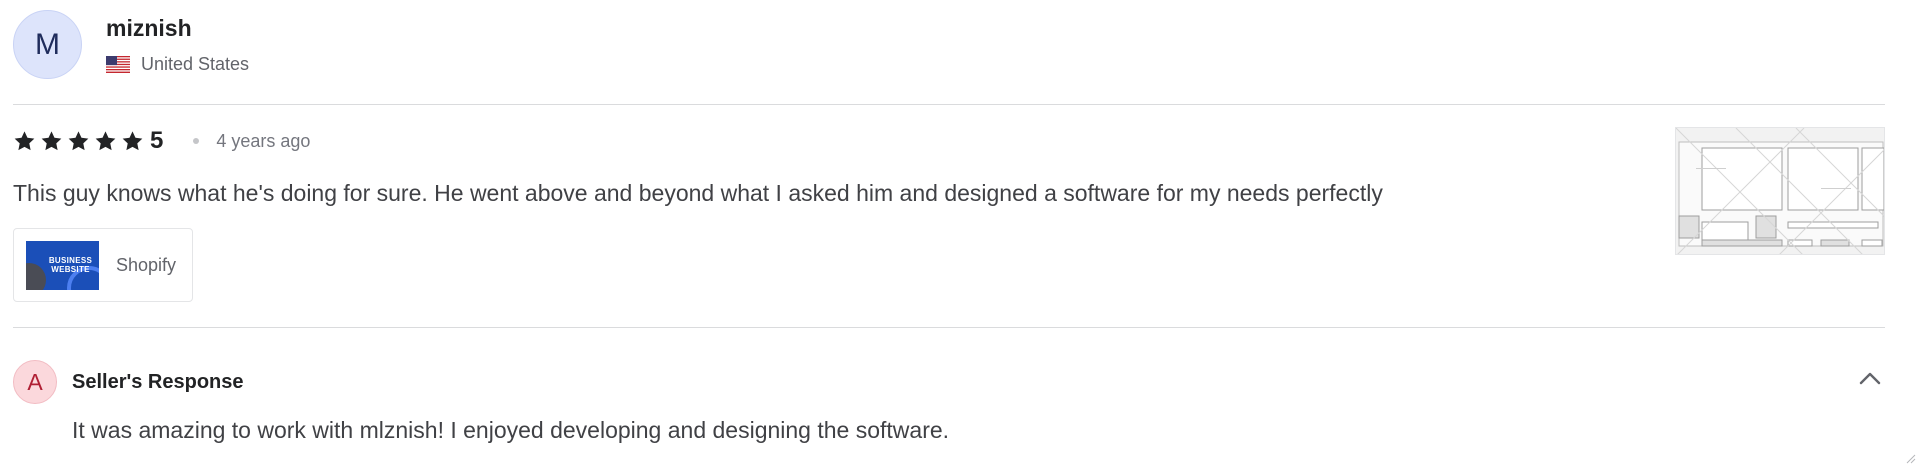 Image resolution: width=1918 pixels, height=466 pixels. I want to click on divider-top, so click(949, 104).